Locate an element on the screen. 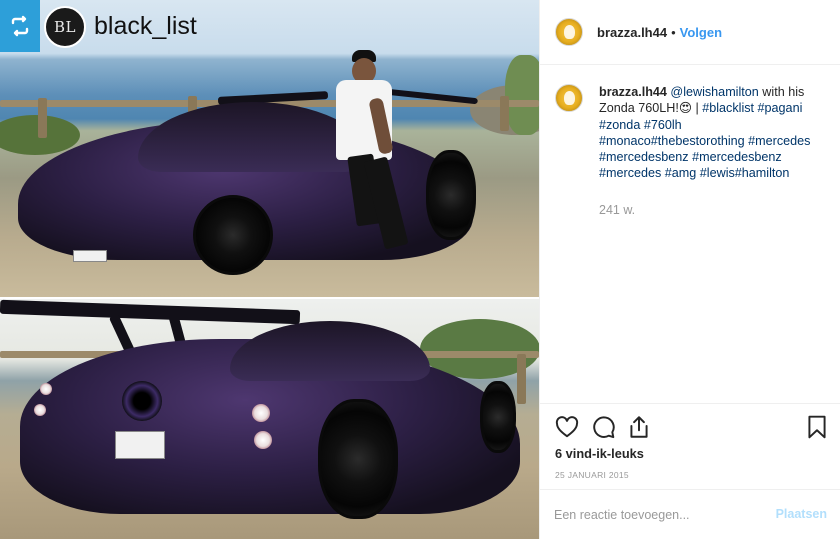 Image resolution: width=840 pixels, height=539 pixels. share-icon is located at coordinates (639, 427).